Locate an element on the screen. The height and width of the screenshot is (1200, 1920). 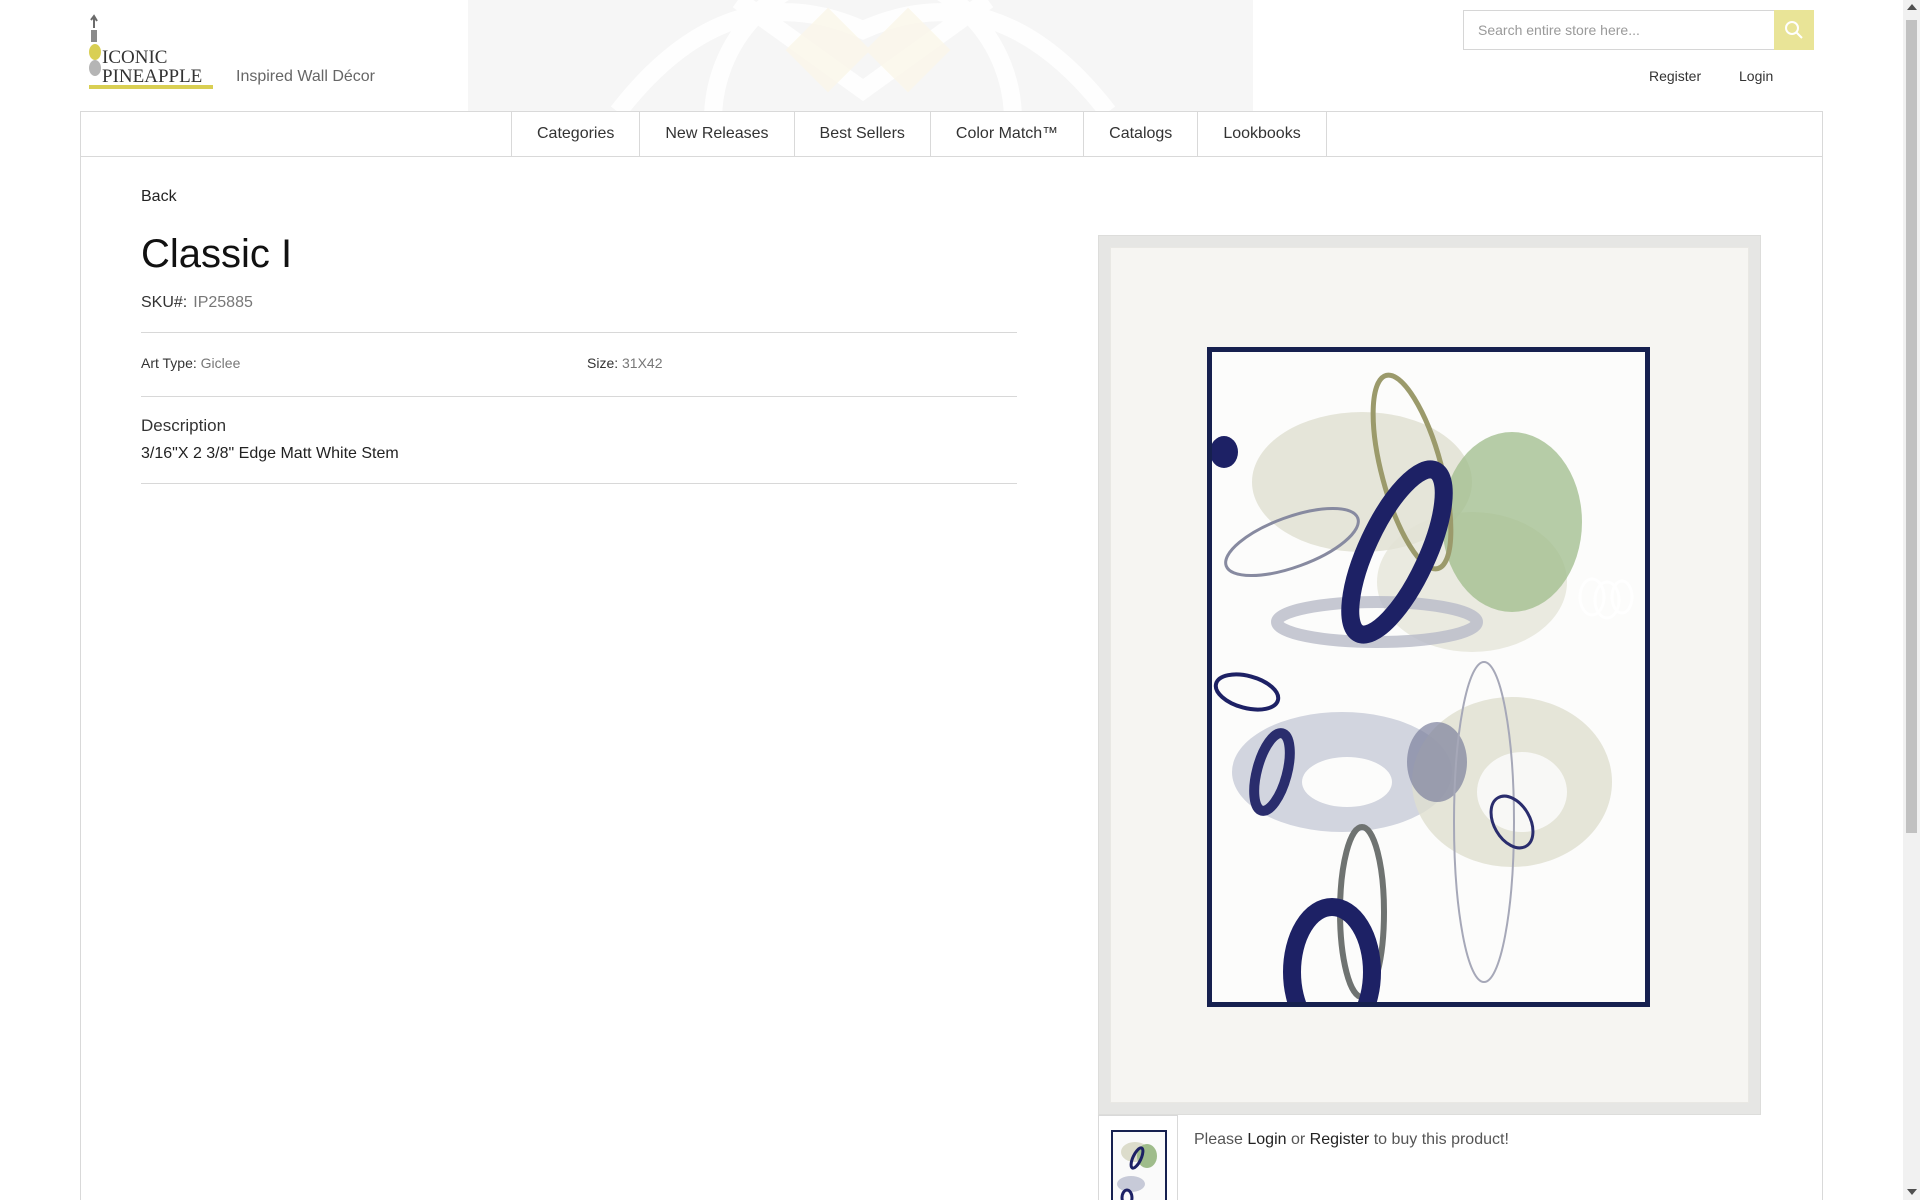
art-type-spec: Art Type: Giclee is located at coordinates (190, 363).